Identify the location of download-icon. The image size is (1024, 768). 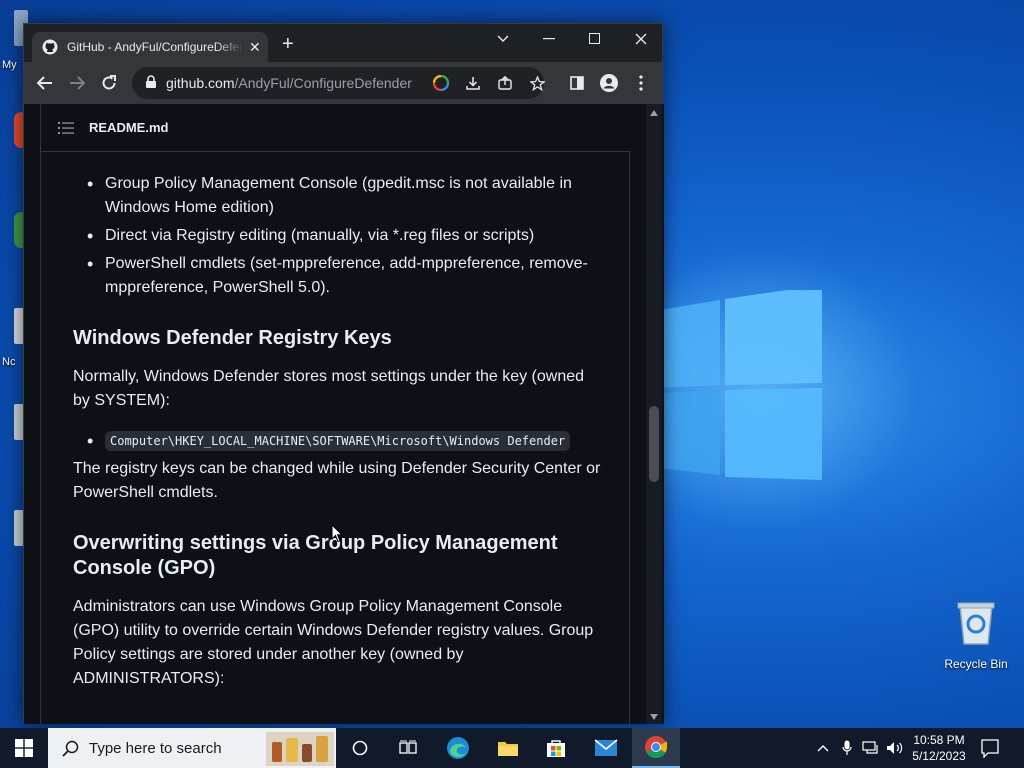
(473, 83).